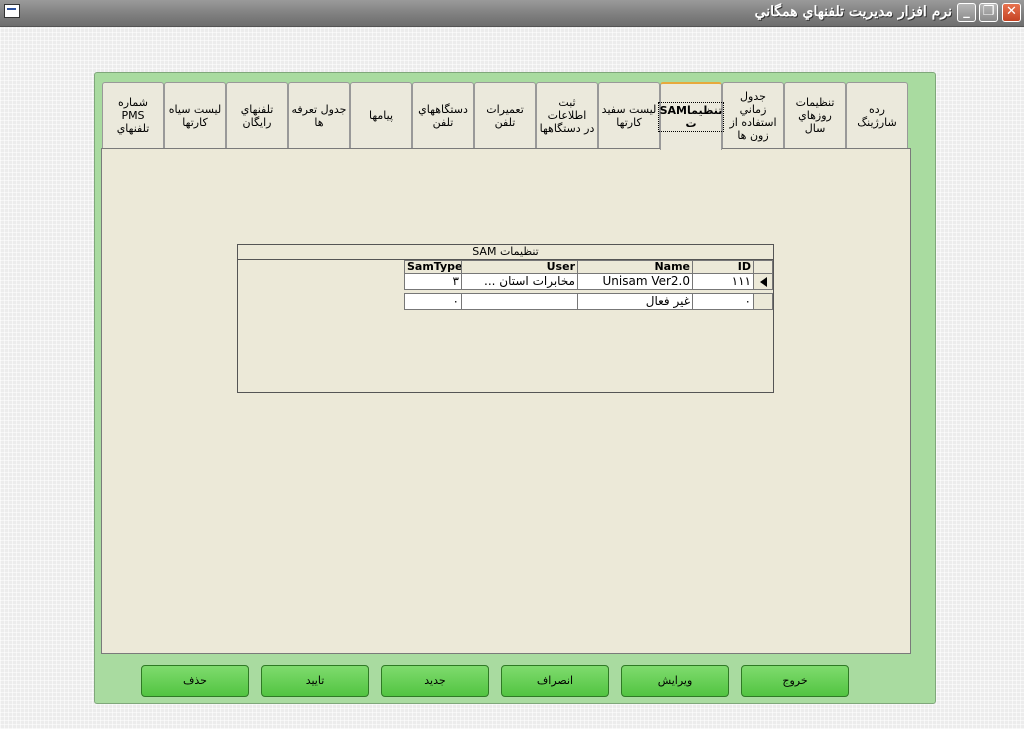  What do you see at coordinates (675, 681) in the screenshot?
I see `edit-button: ويرايش` at bounding box center [675, 681].